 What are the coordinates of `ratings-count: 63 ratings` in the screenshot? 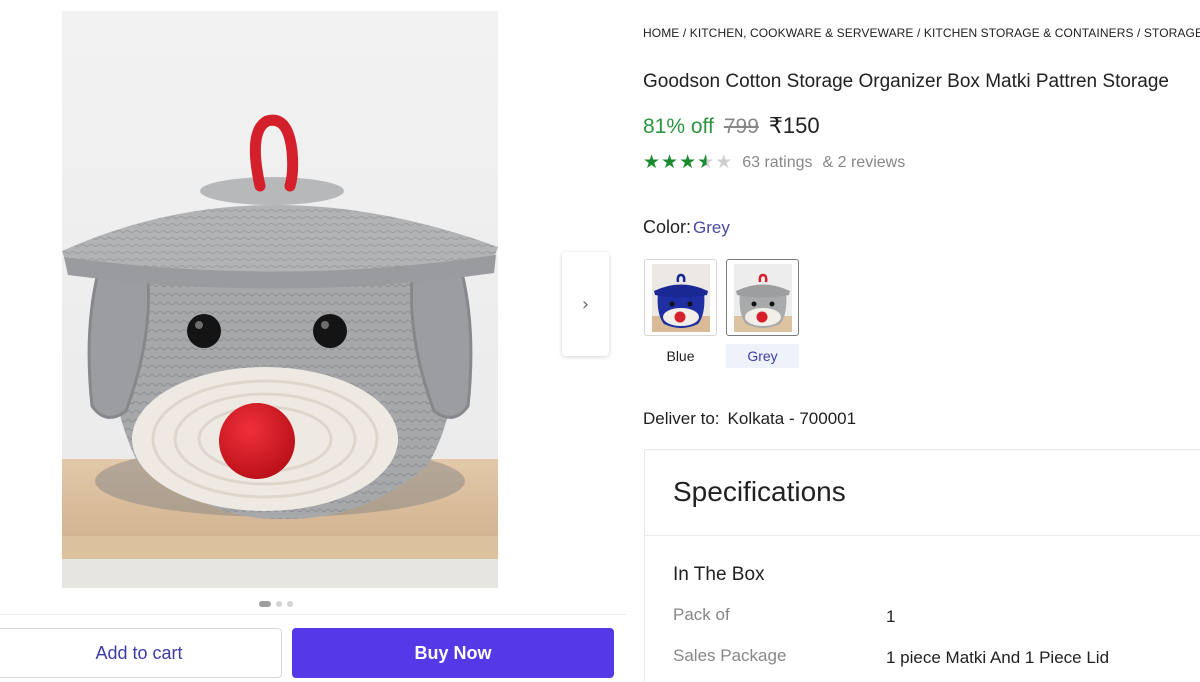 It's located at (777, 163).